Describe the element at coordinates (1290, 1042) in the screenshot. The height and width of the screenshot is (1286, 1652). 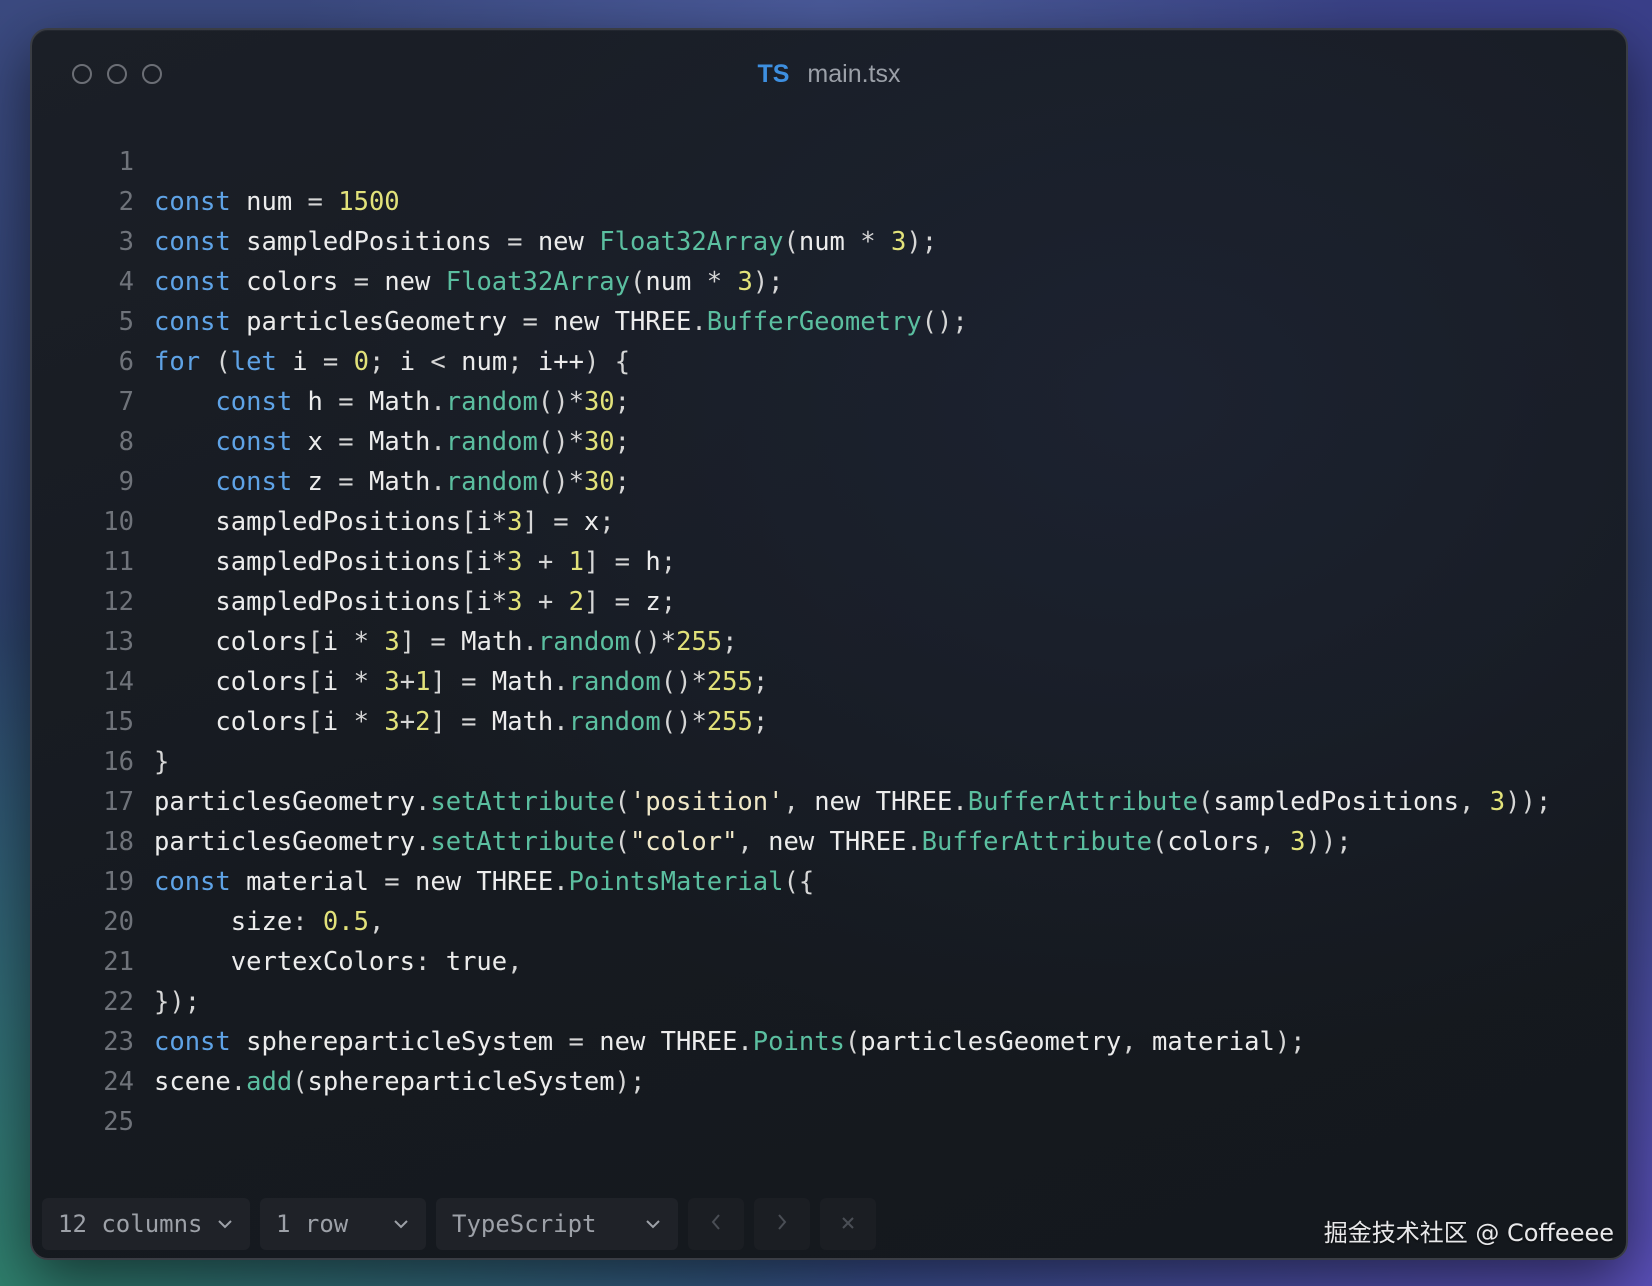
I see `code-token: );` at that location.